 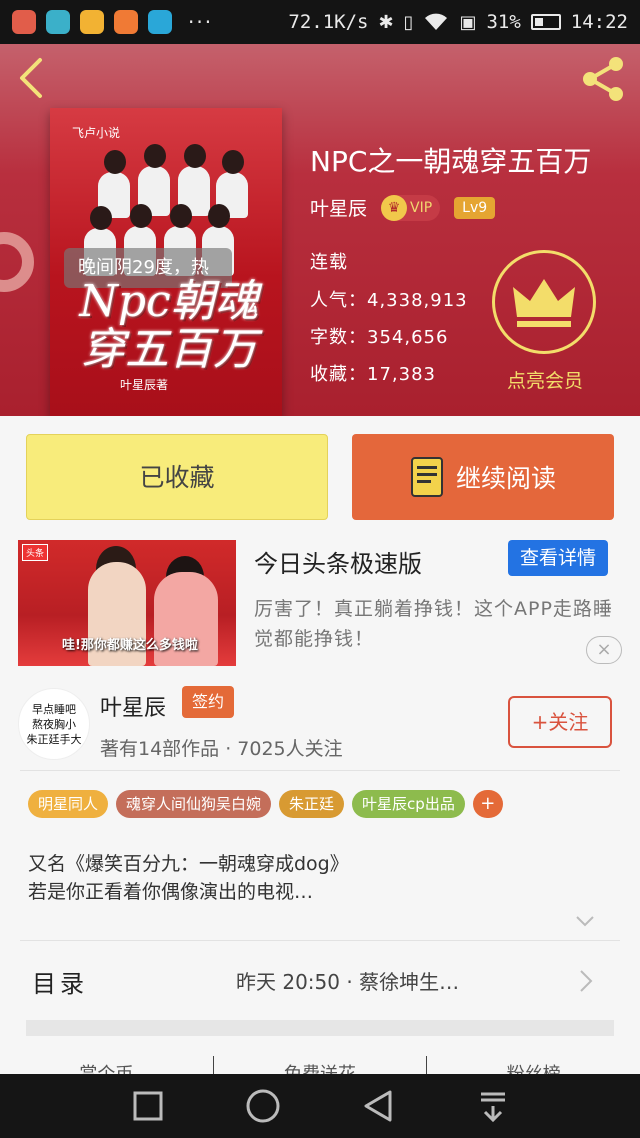 I want to click on tab-fan-rank: 粉丝榜, so click(x=533, y=1066).